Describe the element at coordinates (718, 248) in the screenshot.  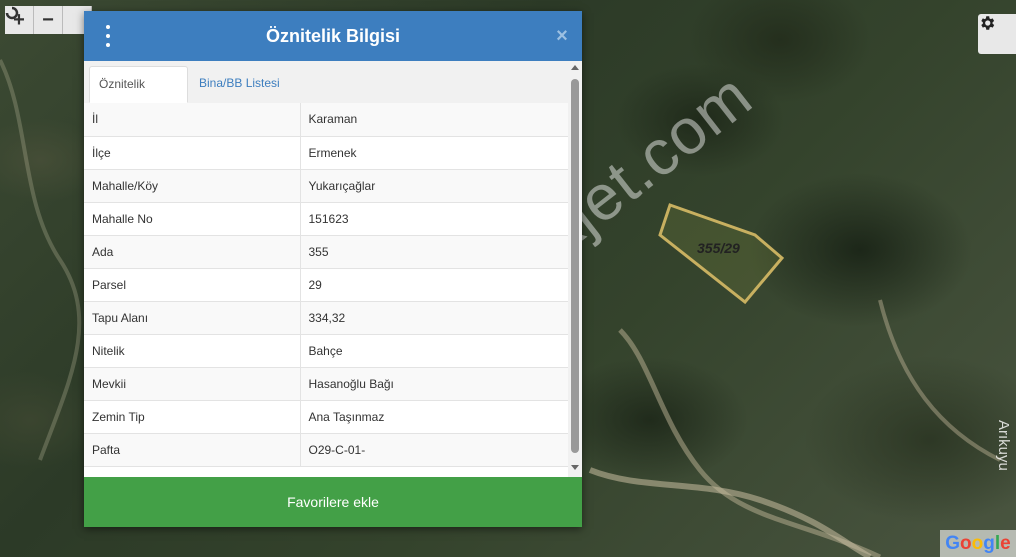
I see `parcel-label: 355/29` at that location.